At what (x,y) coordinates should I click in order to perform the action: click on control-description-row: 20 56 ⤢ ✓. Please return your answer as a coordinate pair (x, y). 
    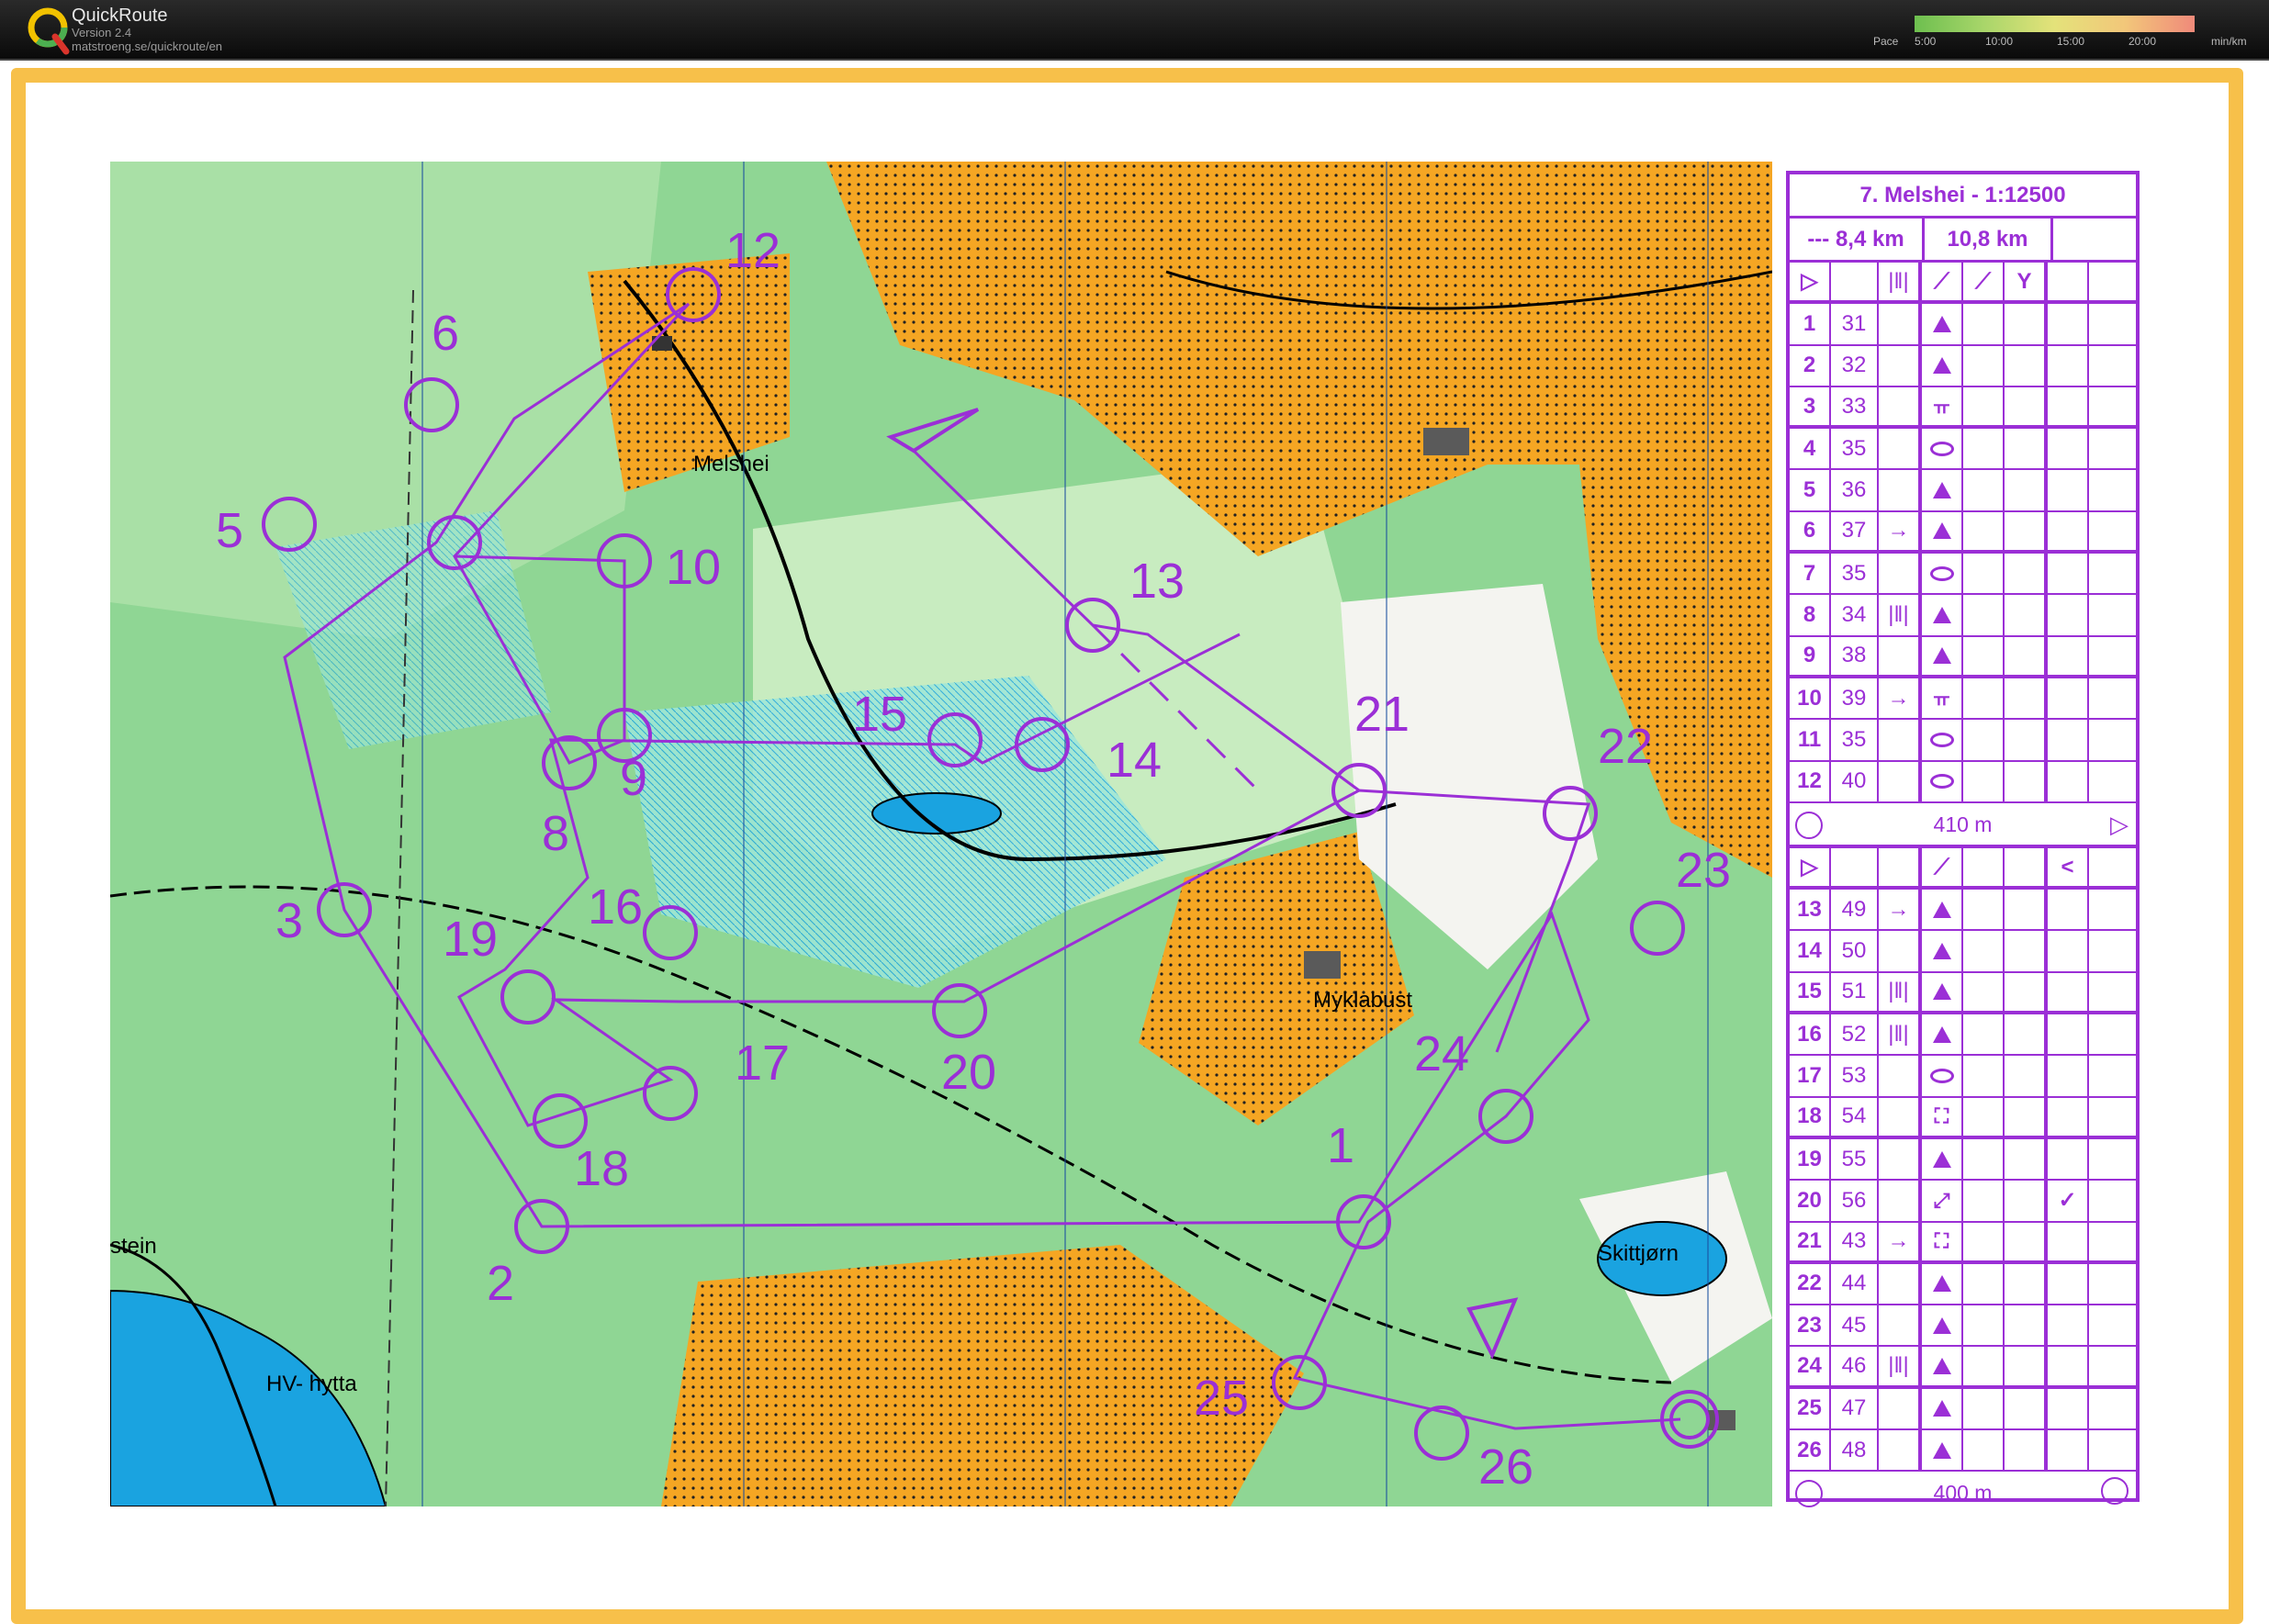
    Looking at the image, I should click on (1963, 1202).